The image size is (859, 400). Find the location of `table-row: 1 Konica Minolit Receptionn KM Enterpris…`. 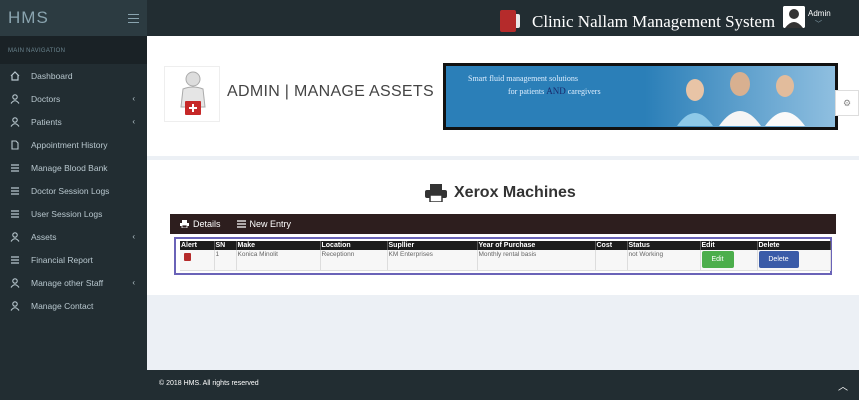

table-row: 1 Konica Minolit Receptionn KM Enterpris… is located at coordinates (505, 260).